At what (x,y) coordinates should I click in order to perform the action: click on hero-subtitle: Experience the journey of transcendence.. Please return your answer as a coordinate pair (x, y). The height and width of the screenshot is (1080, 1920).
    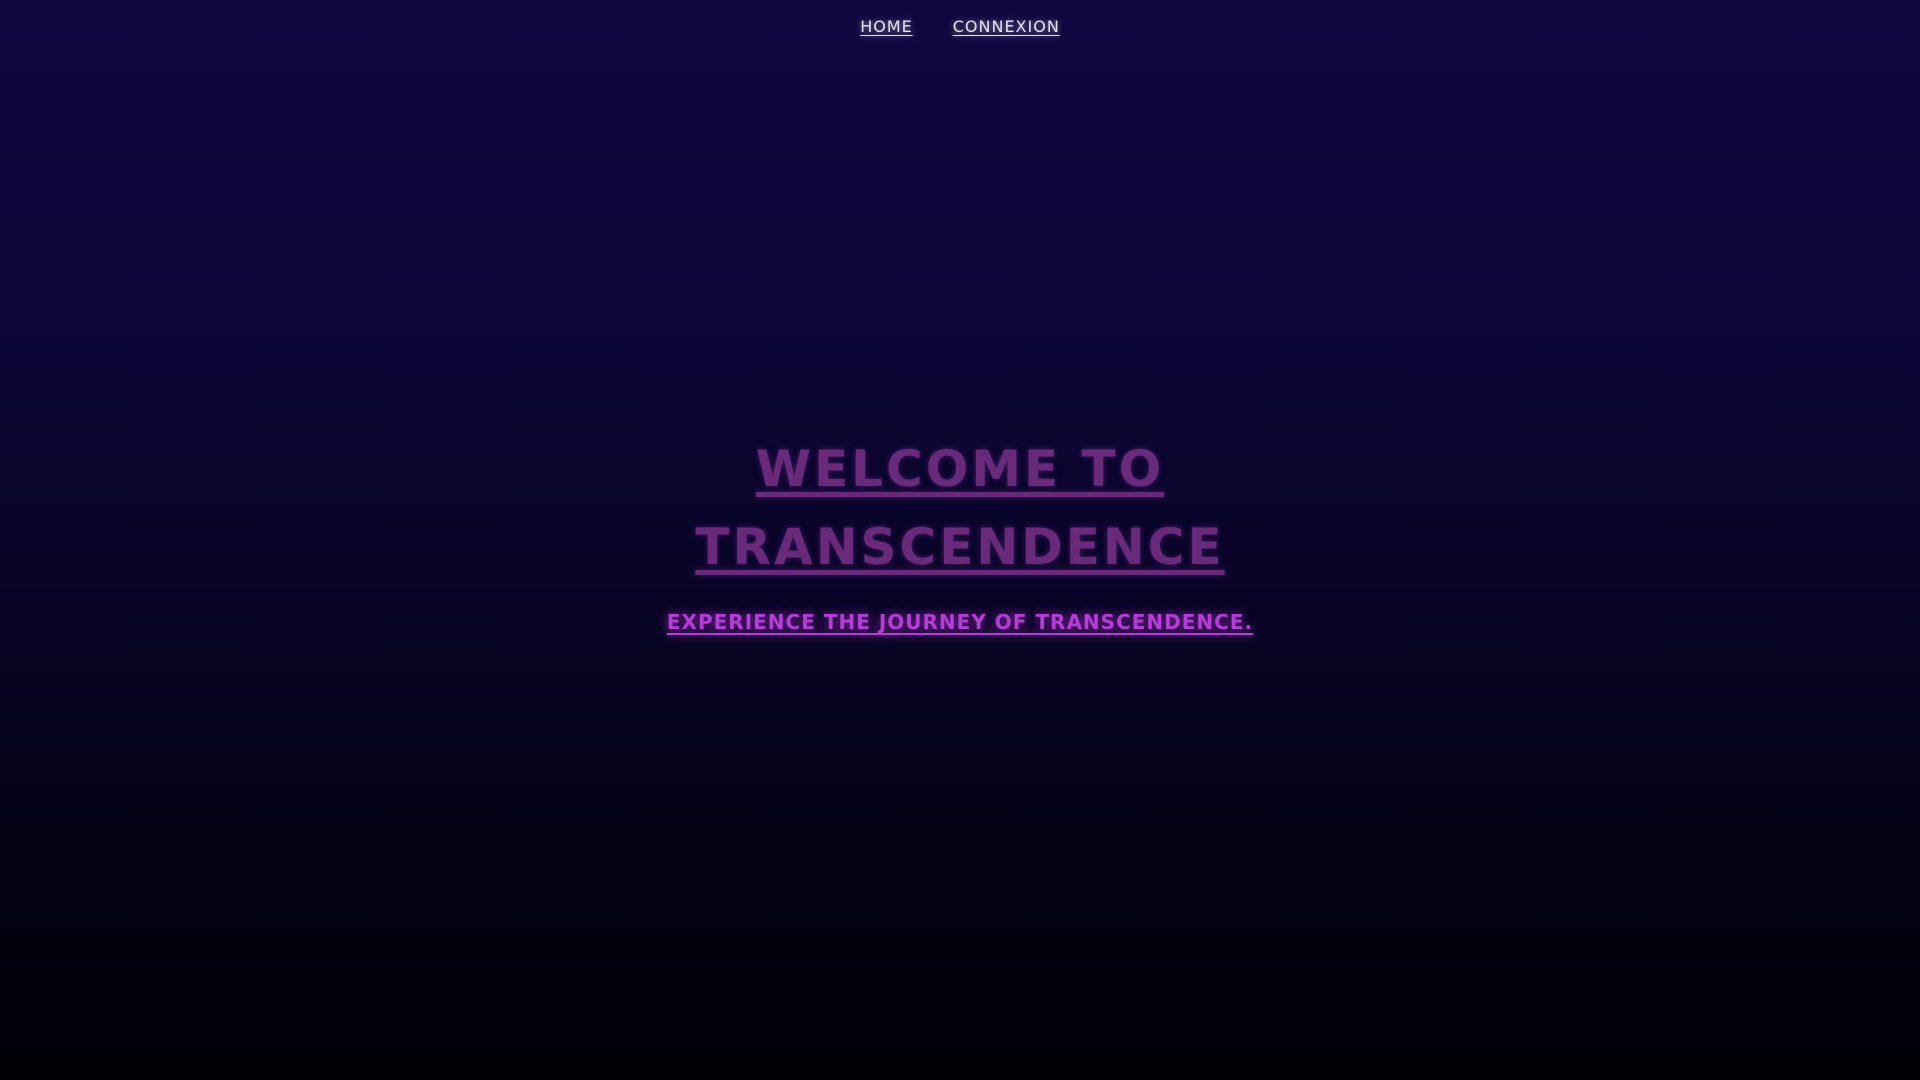
    Looking at the image, I should click on (960, 622).